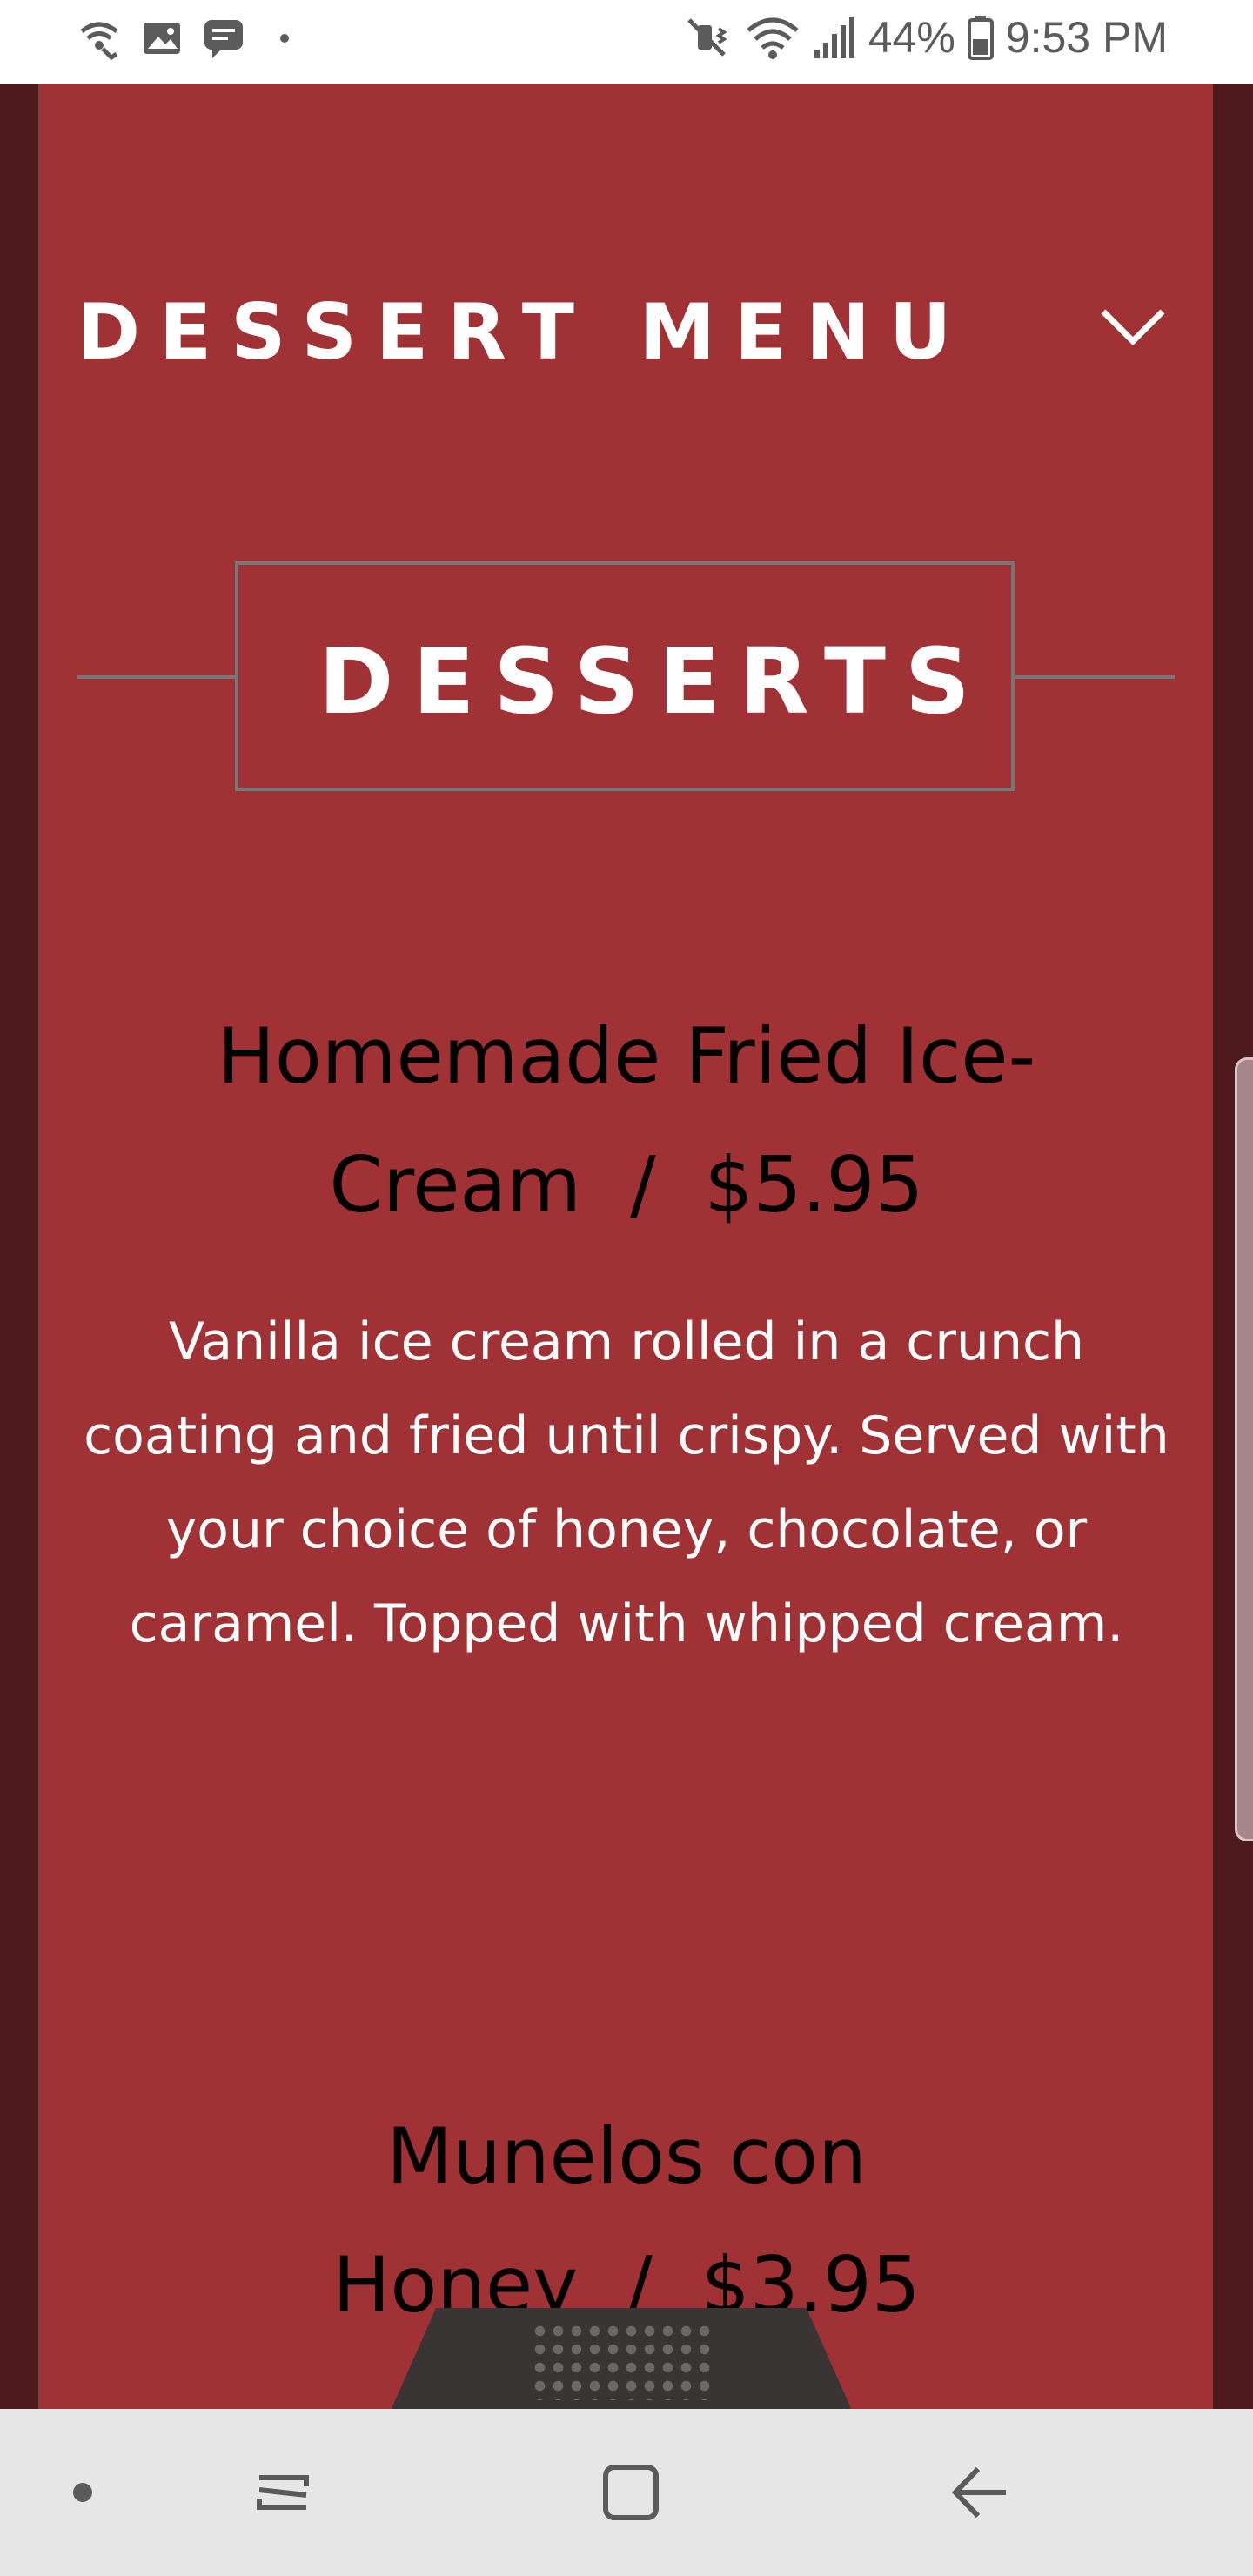 This screenshot has height=2576, width=1253. What do you see at coordinates (911, 37) in the screenshot?
I see `battery-percent: 44%` at bounding box center [911, 37].